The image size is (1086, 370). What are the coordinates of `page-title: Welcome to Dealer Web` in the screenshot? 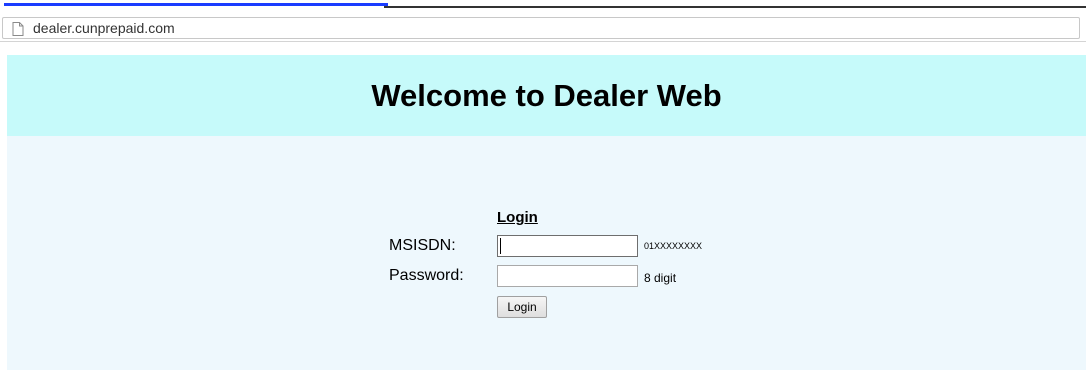 It's located at (546, 95).